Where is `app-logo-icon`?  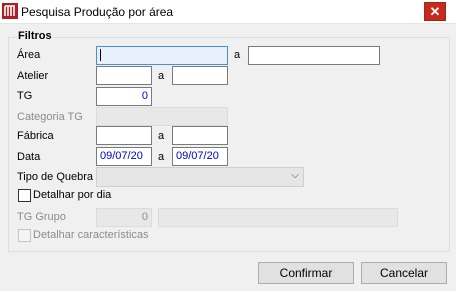 app-logo-icon is located at coordinates (10, 11).